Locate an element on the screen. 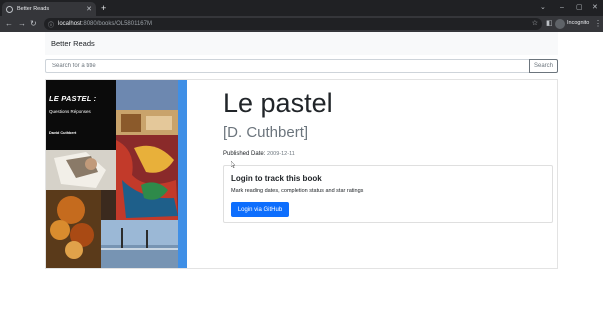 Image resolution: width=603 pixels, height=325 pixels. browser-menu-icon: ⋮ is located at coordinates (598, 24).